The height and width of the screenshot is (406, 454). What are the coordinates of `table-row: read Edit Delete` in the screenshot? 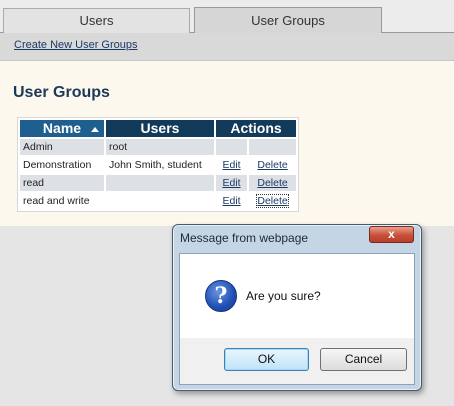 It's located at (158, 183).